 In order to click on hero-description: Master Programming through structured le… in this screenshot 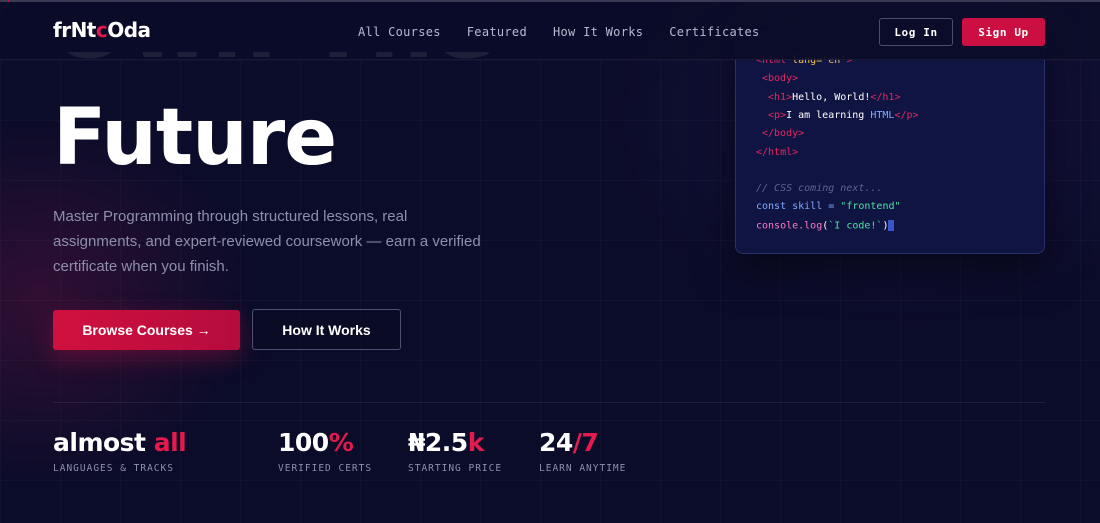, I will do `click(267, 241)`.